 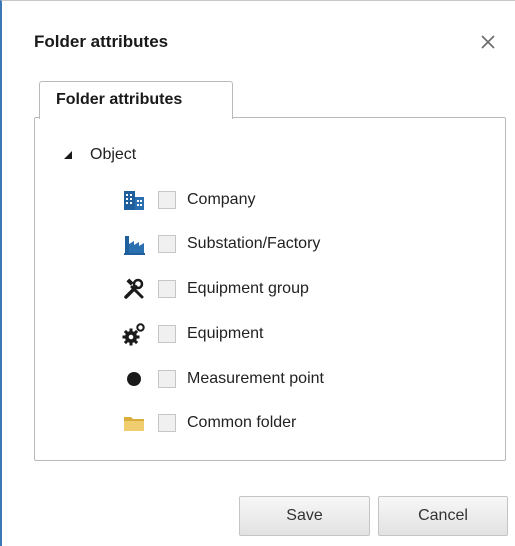 I want to click on dot-icon, so click(x=134, y=379).